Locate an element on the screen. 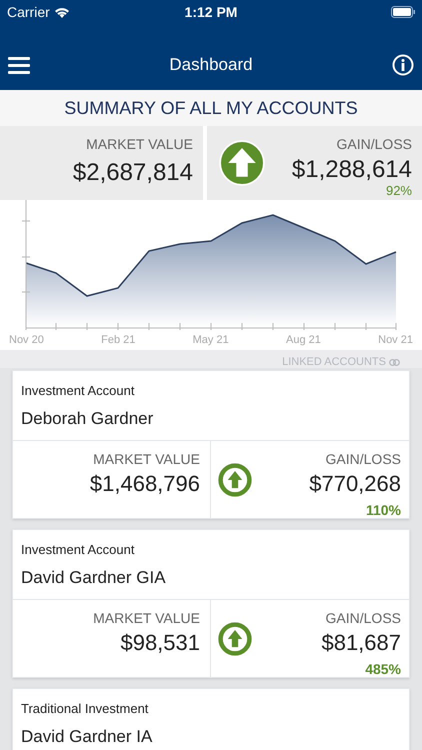 This screenshot has height=750, width=422. account-name: Deborah Gardner is located at coordinates (87, 419).